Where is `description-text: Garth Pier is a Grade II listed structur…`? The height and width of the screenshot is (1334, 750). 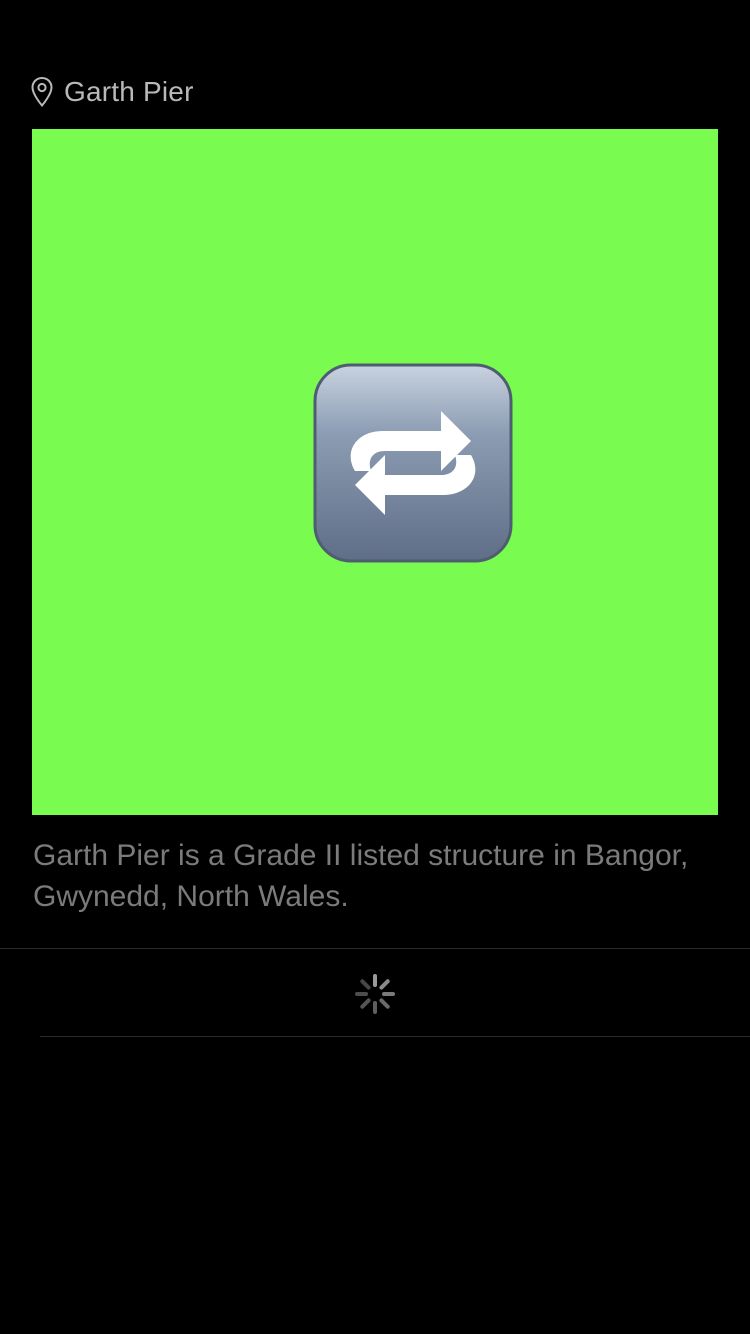
description-text: Garth Pier is a Grade II listed structur… is located at coordinates (361, 876).